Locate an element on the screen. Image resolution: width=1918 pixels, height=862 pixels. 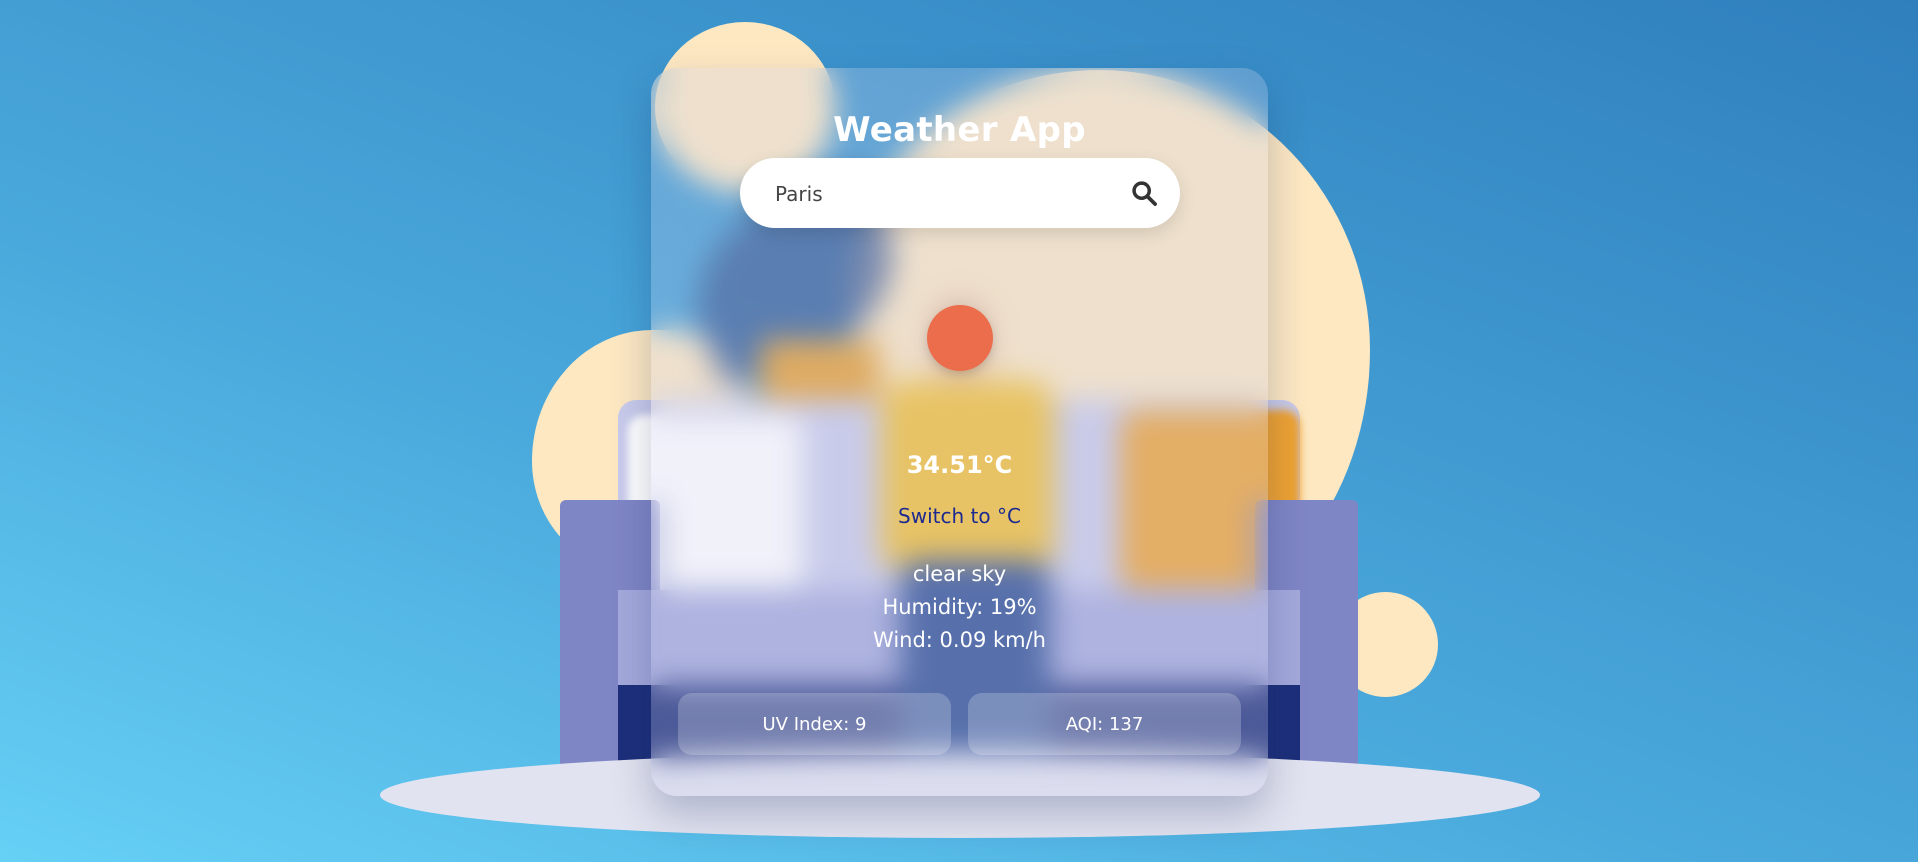
search-bar is located at coordinates (960, 194).